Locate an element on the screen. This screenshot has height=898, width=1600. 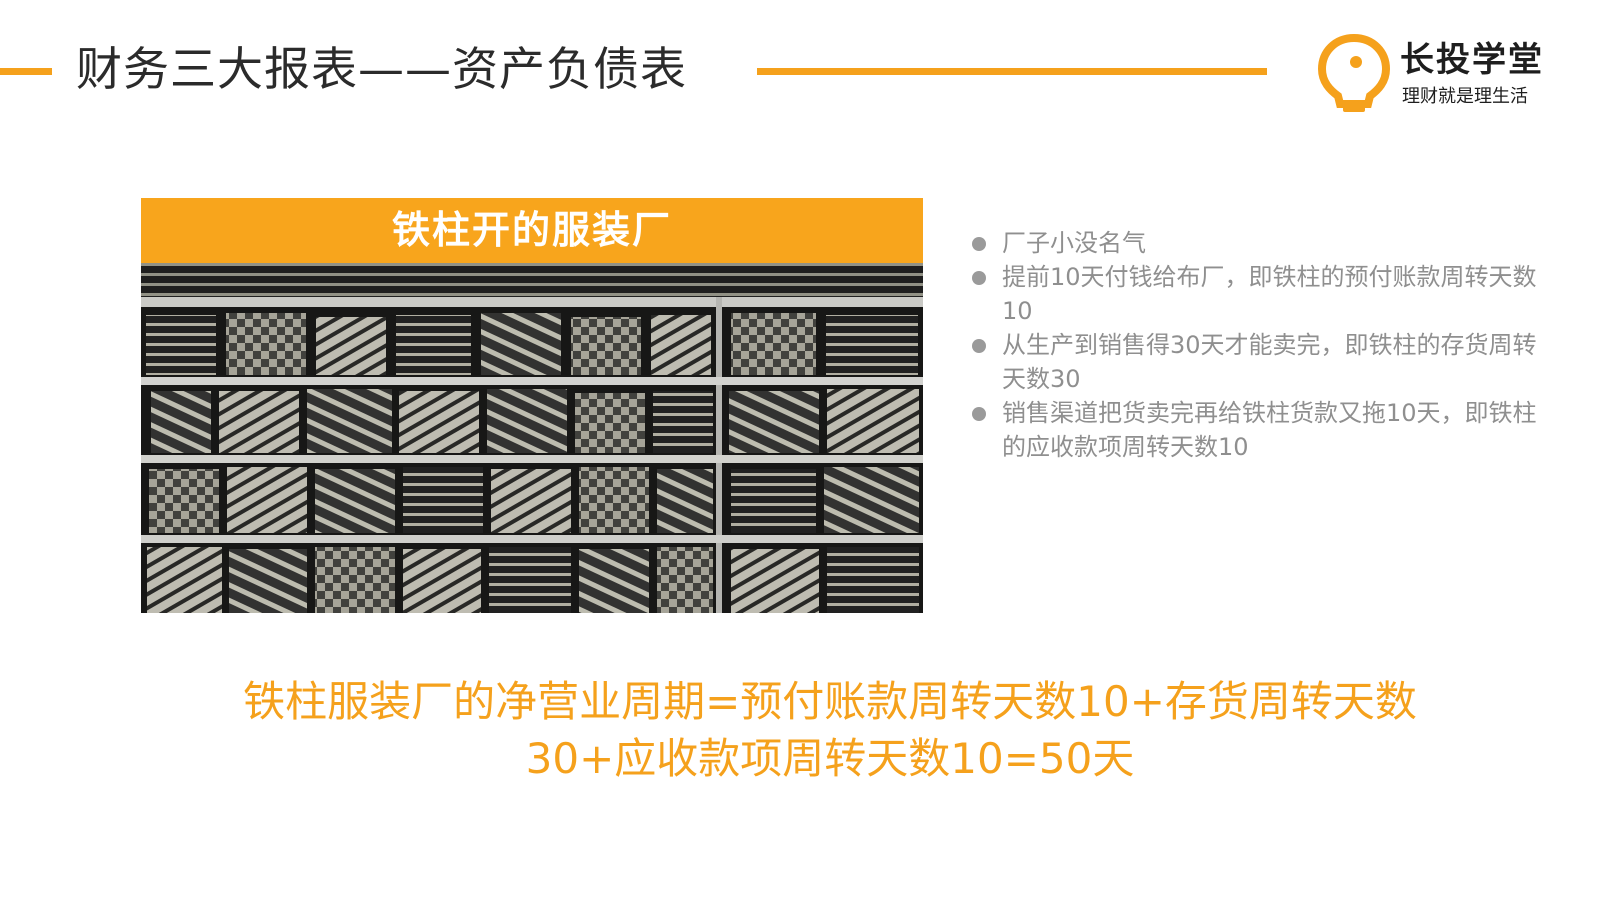
bullet-text: 销售渠道把货卖完再给铁柱货款又拖10天，即铁柱的应收款项周转天数10 is located at coordinates (1269, 430).